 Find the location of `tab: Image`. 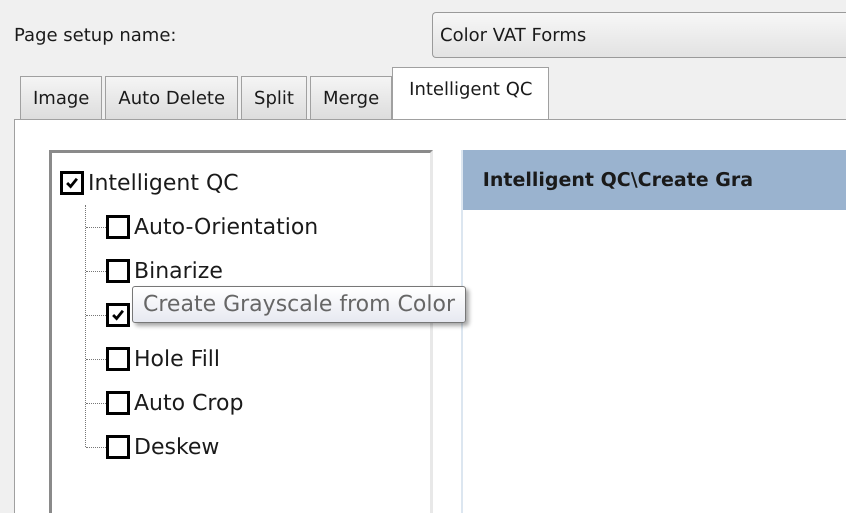

tab: Image is located at coordinates (61, 97).